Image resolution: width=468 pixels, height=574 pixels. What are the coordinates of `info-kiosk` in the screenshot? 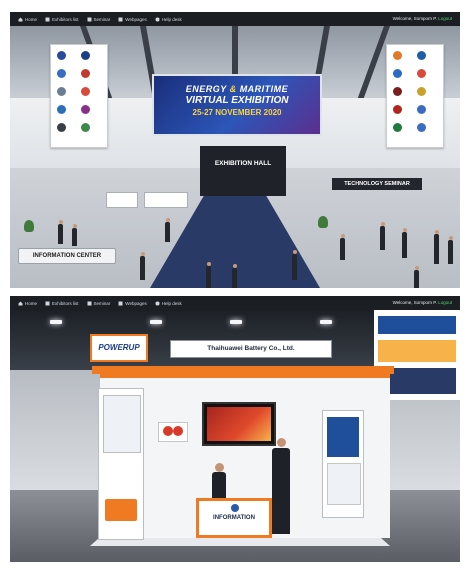 It's located at (343, 464).